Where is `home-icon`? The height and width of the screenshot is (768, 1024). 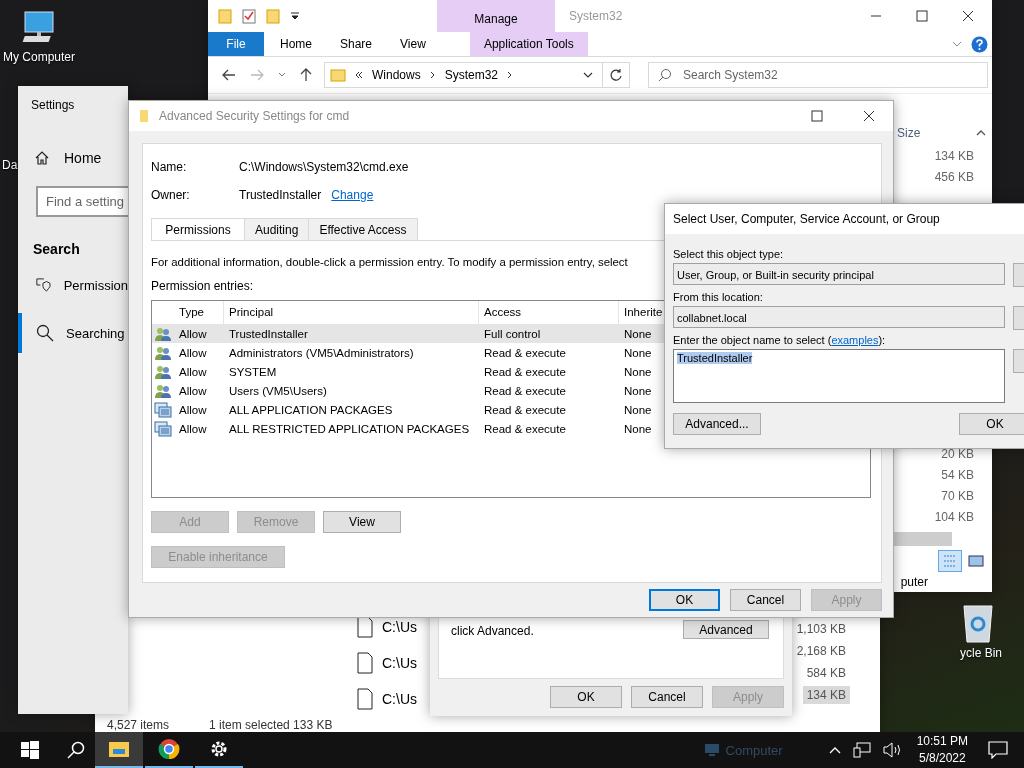
home-icon is located at coordinates (42, 158).